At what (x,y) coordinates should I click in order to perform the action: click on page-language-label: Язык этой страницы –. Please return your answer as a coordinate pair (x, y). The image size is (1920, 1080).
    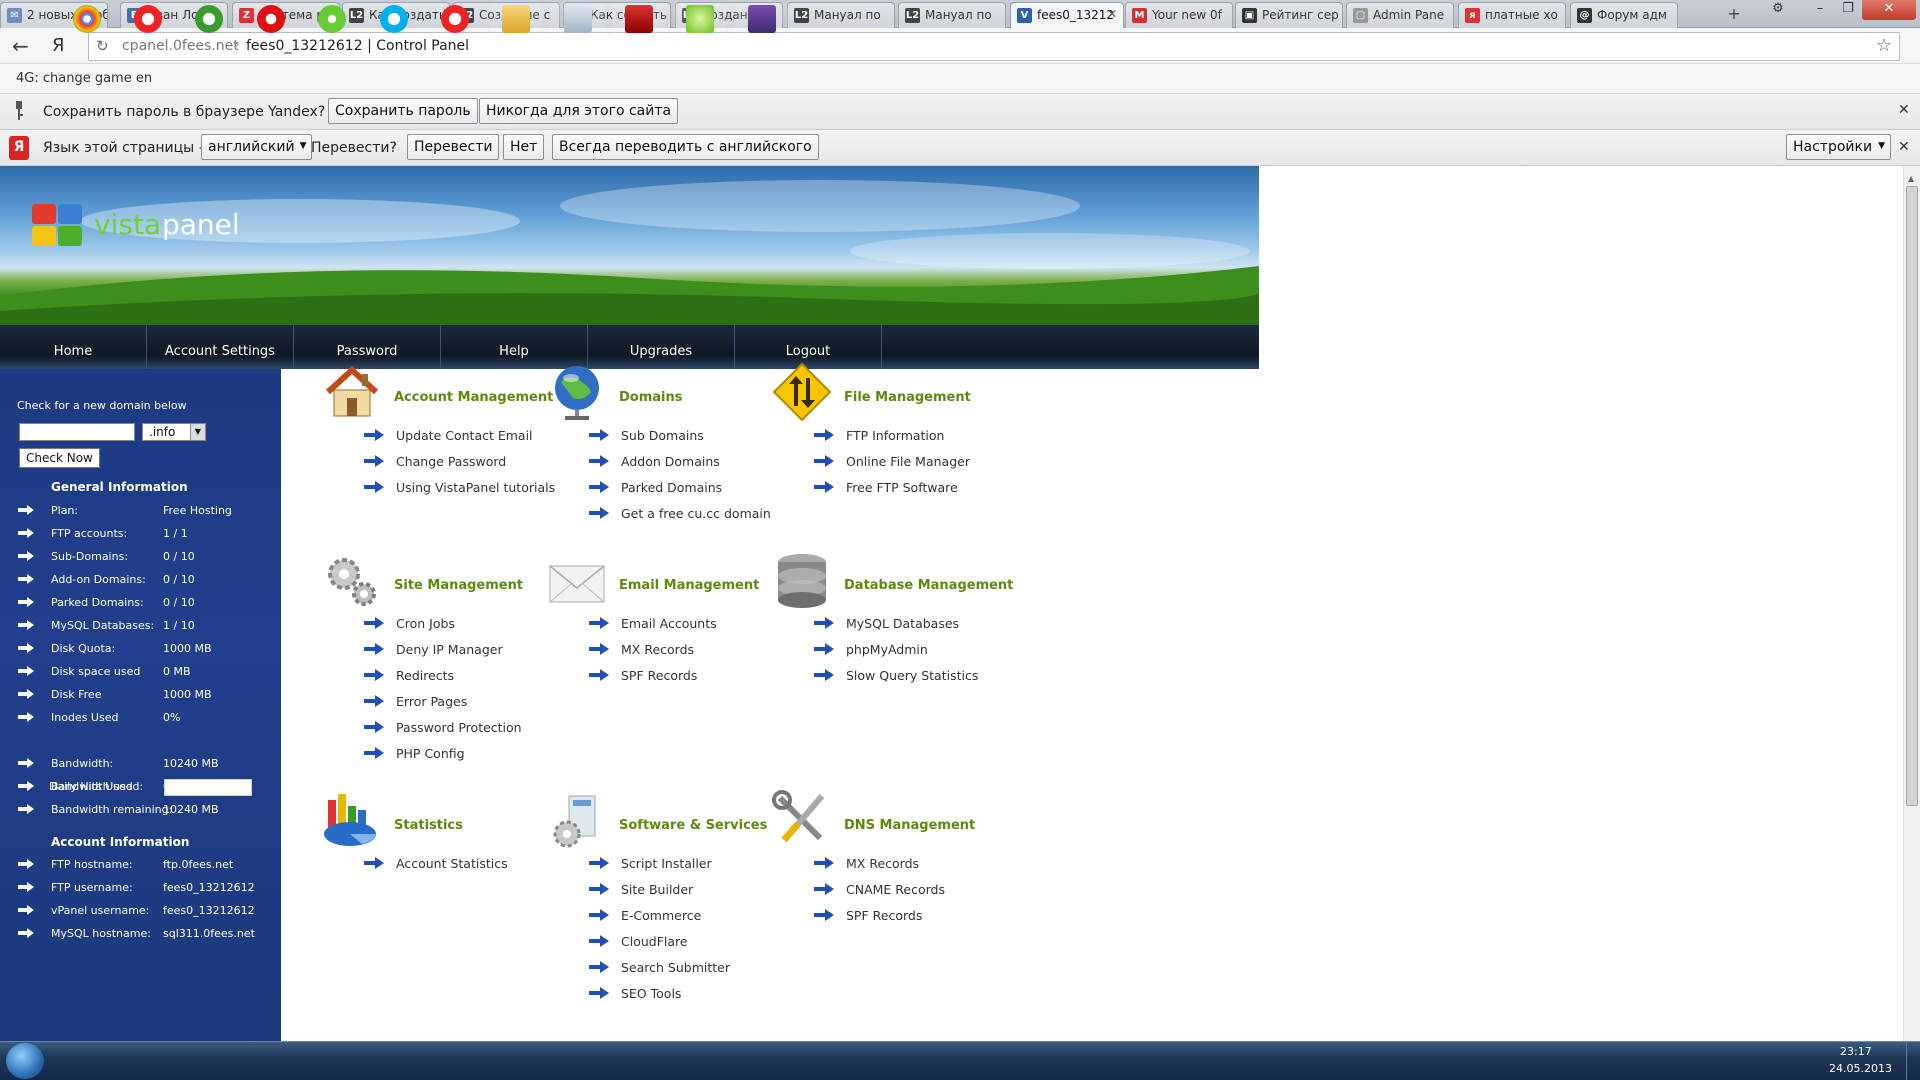
    Looking at the image, I should click on (124, 148).